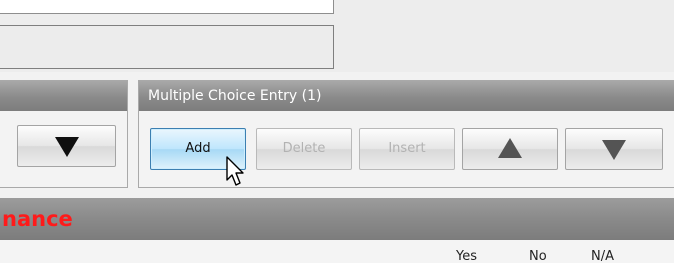 The height and width of the screenshot is (264, 674). Describe the element at coordinates (167, 47) in the screenshot. I see `text-box-secondary` at that location.